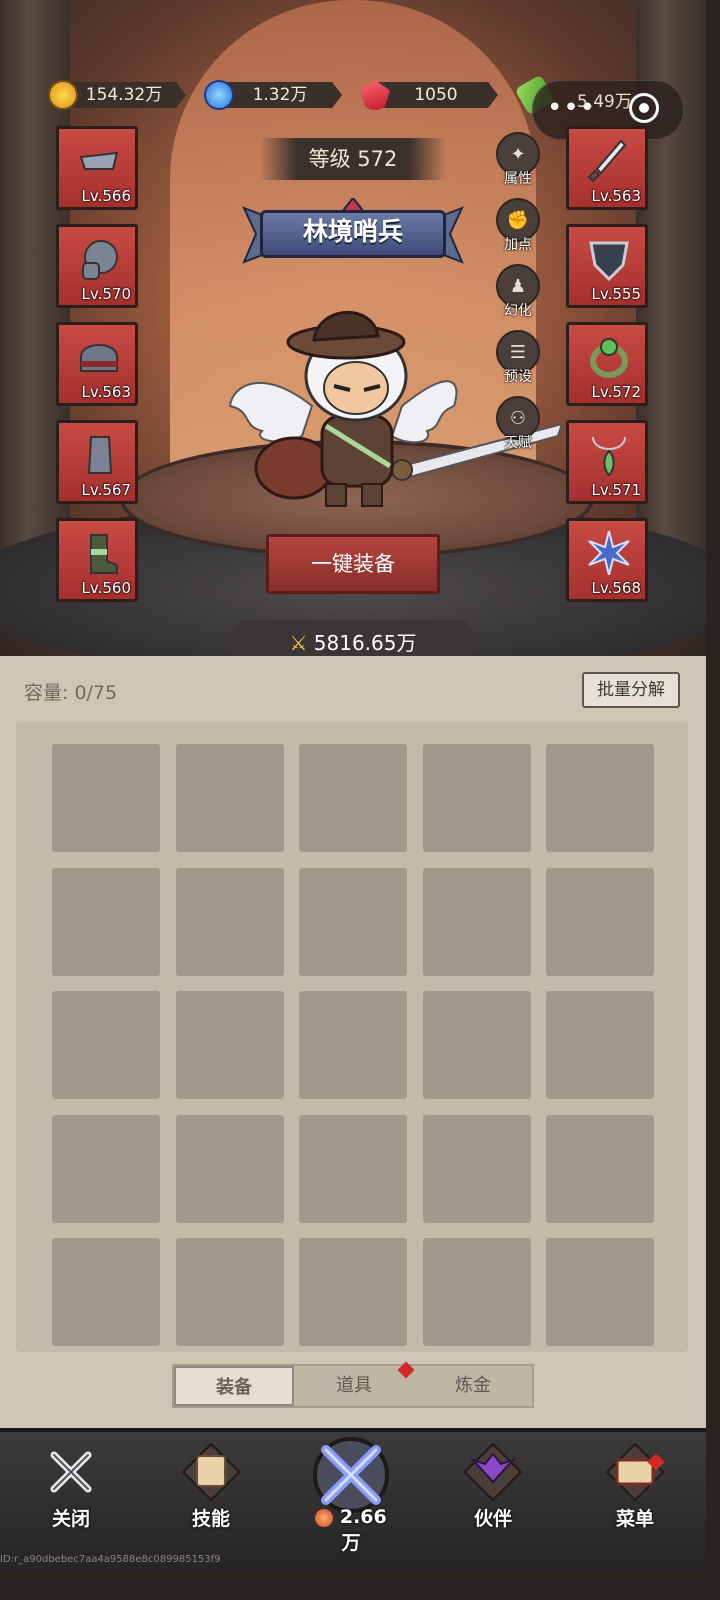  What do you see at coordinates (609, 261) in the screenshot?
I see `shield-icon` at bounding box center [609, 261].